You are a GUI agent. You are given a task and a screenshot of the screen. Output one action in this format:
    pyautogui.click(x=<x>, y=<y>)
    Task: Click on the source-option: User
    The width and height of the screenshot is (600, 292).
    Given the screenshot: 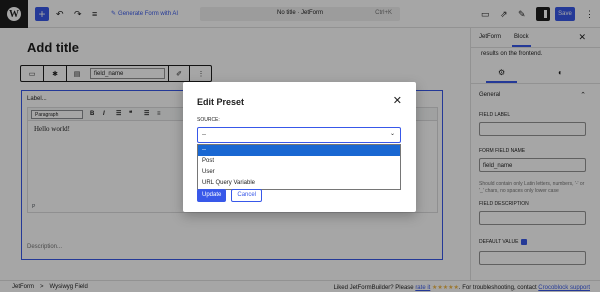 What is the action you would take?
    pyautogui.click(x=299, y=172)
    